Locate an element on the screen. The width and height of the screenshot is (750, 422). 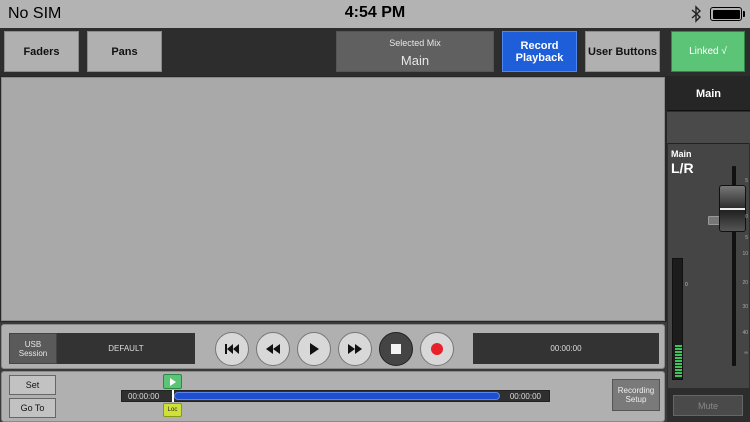
fader-scale-label: 30 is located at coordinates (745, 307).